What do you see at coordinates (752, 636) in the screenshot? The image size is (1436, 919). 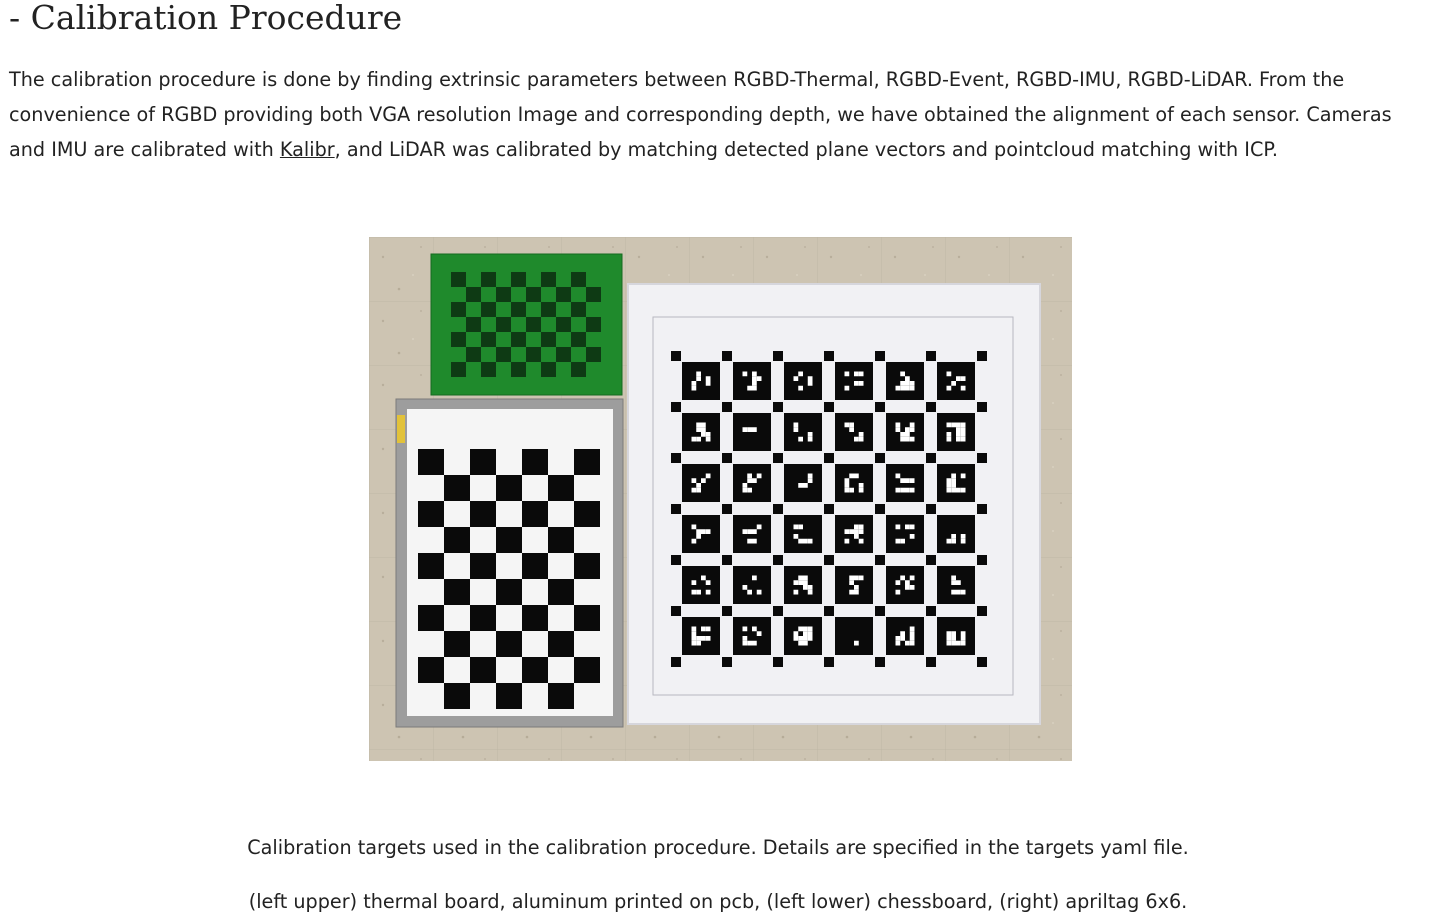 I see `apriltag-tag` at bounding box center [752, 636].